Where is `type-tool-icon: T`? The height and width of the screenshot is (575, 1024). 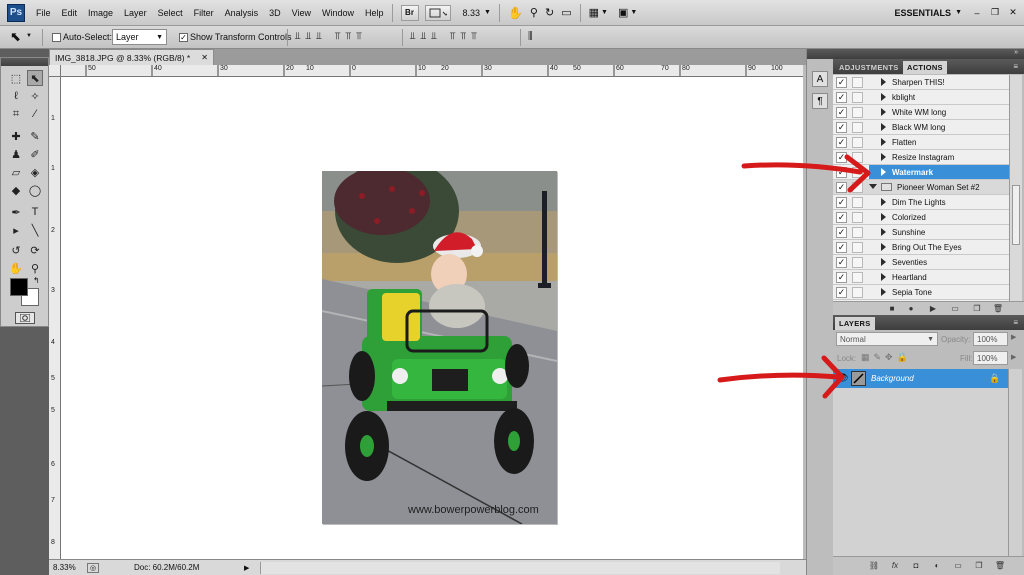
type-tool-icon: T is located at coordinates (35, 212).